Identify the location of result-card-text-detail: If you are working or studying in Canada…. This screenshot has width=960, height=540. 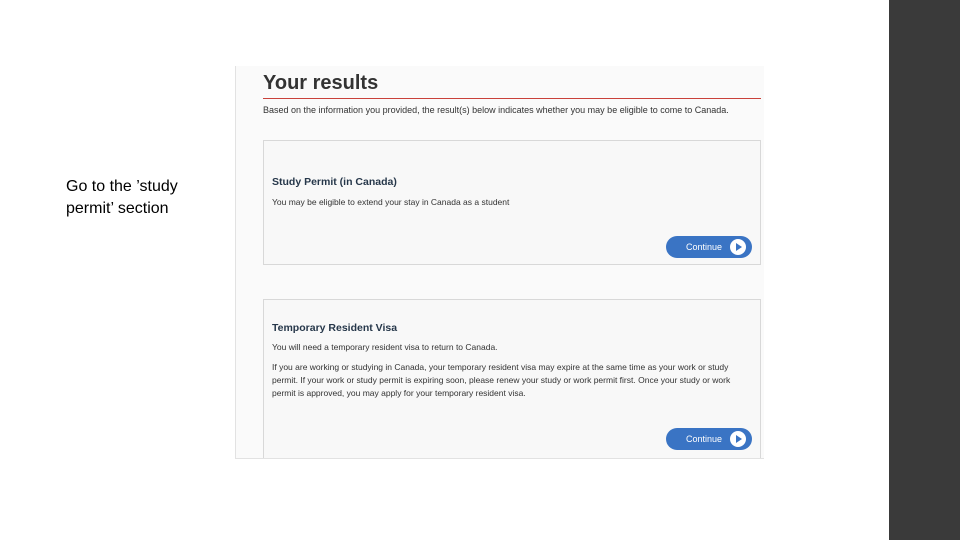
(501, 380).